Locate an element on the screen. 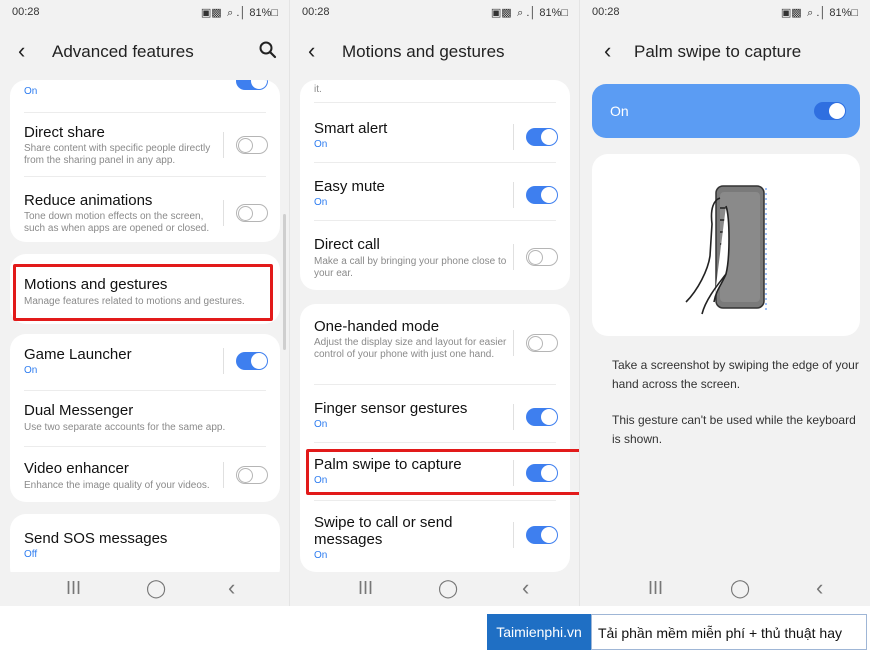 Image resolution: width=870 pixels, height=658 pixels. list-item-smart-alert: Smart alert On is located at coordinates (435, 134).